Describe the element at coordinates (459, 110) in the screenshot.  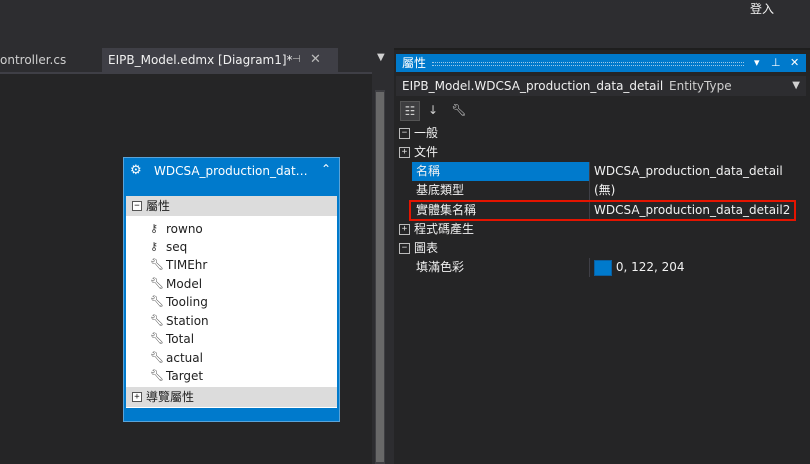
I see `property-pages-icon: 🔧︎` at that location.